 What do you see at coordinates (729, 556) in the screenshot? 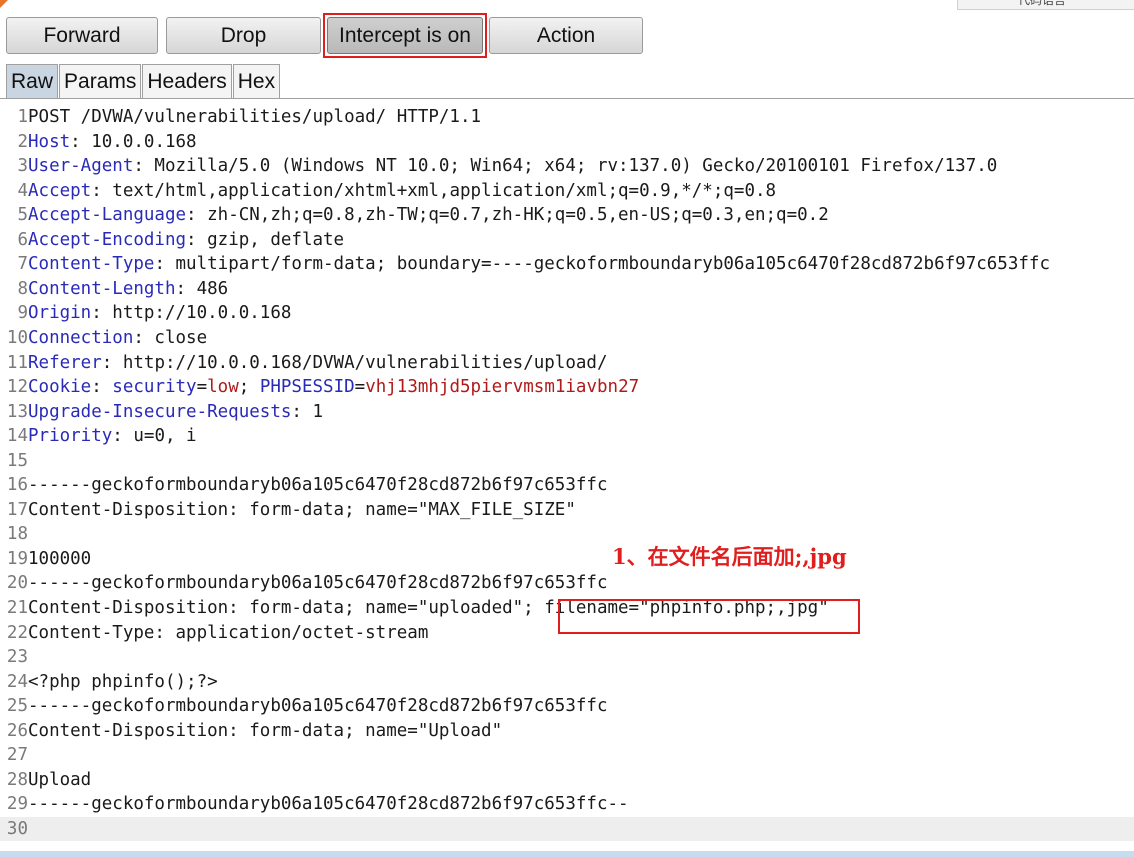
I see `annotation-text: 1、在文件名后面加;,jpg` at bounding box center [729, 556].